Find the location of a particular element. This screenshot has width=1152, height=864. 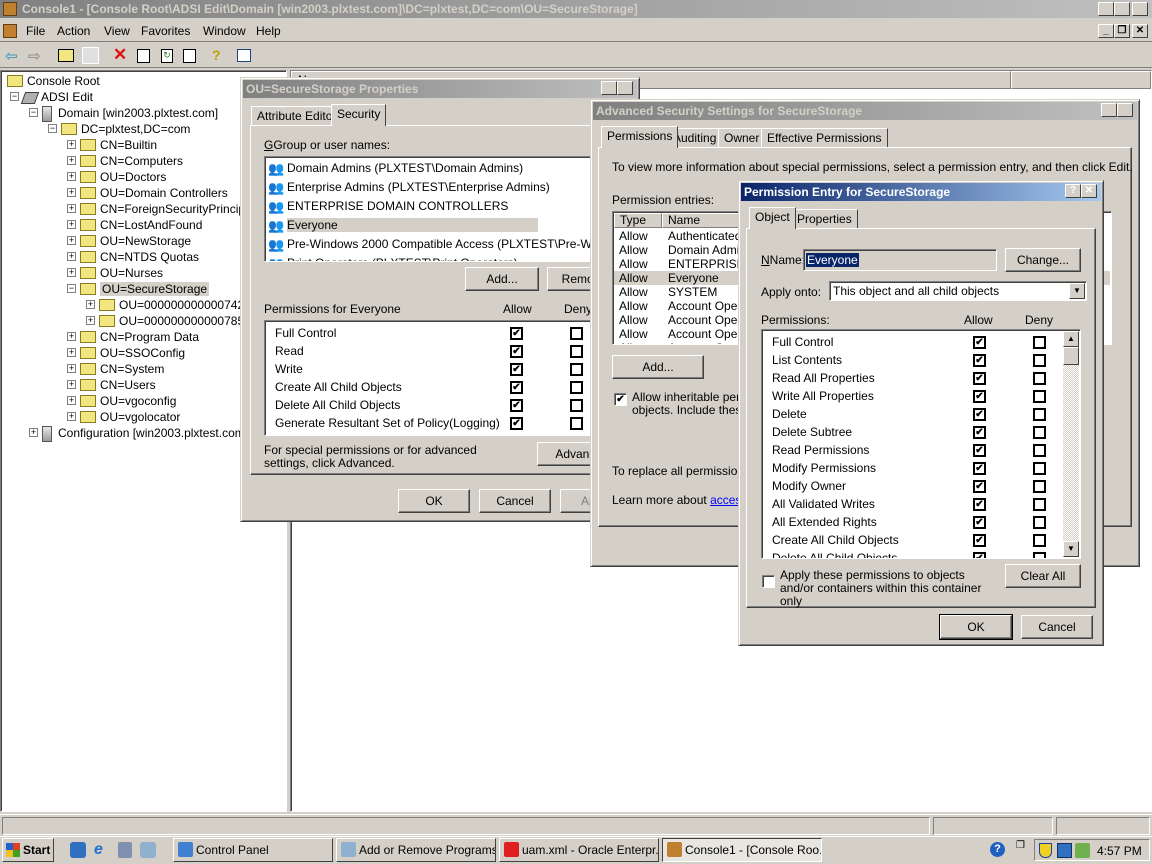

tree-domain: − Domain [win2003.plxtest.com] is located at coordinates (123, 113).